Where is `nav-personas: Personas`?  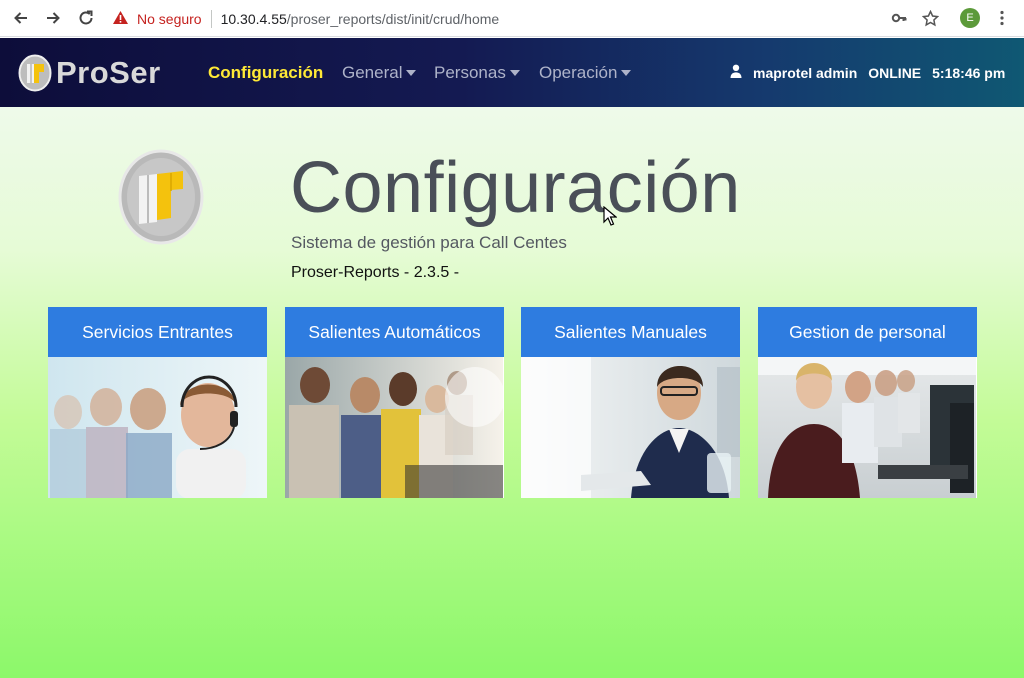 nav-personas: Personas is located at coordinates (477, 73).